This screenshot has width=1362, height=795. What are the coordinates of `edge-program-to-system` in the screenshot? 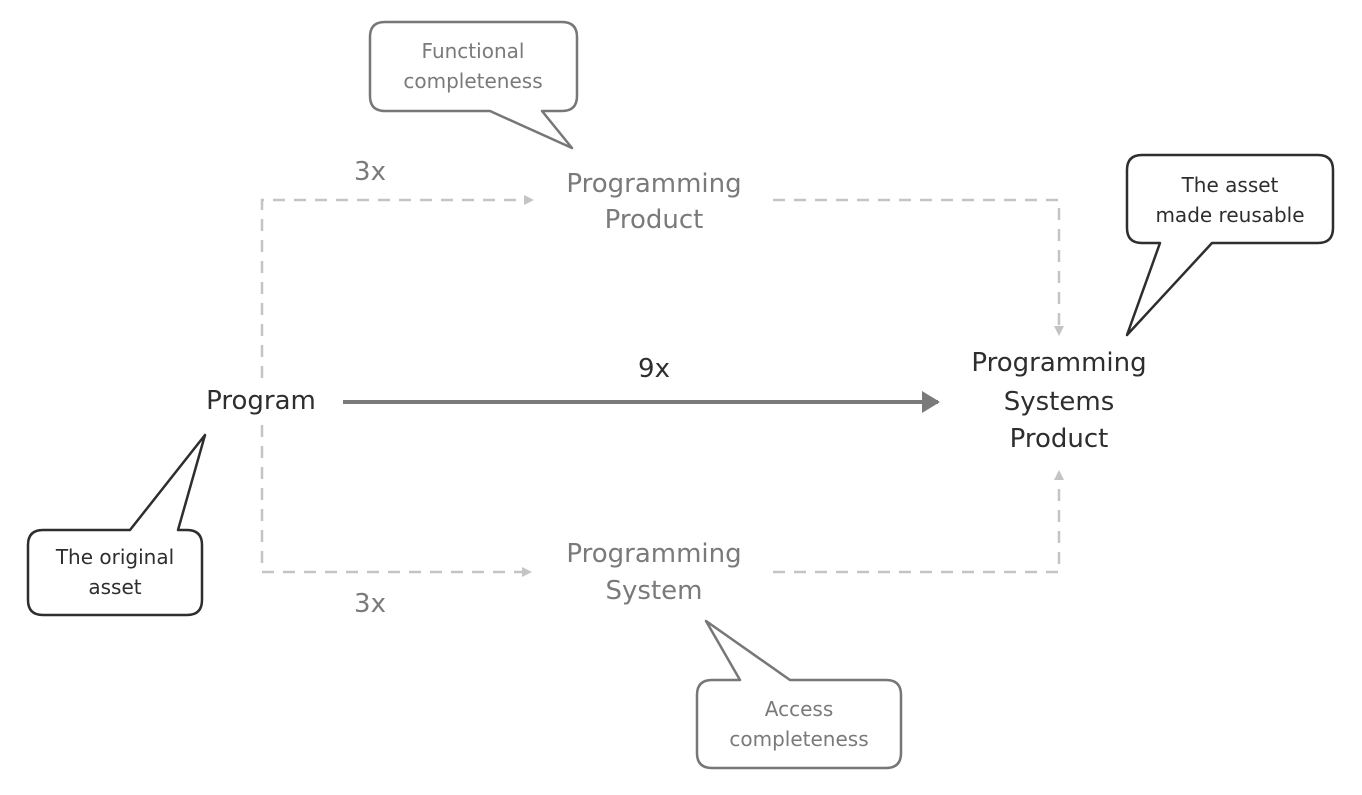 It's located at (396, 501).